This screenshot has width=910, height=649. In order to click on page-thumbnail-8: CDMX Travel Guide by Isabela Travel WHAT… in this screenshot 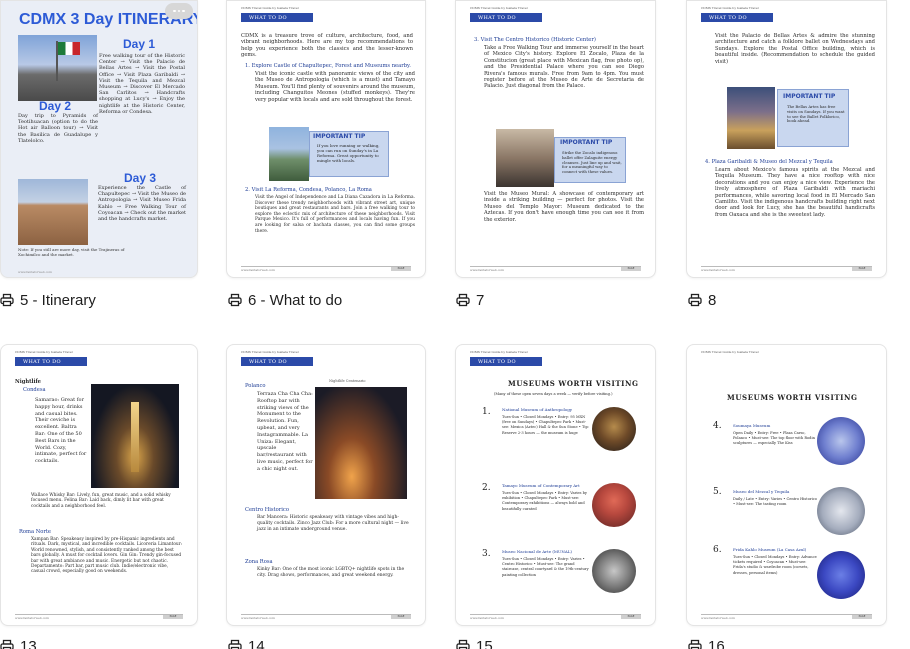, I will do `click(786, 139)`.